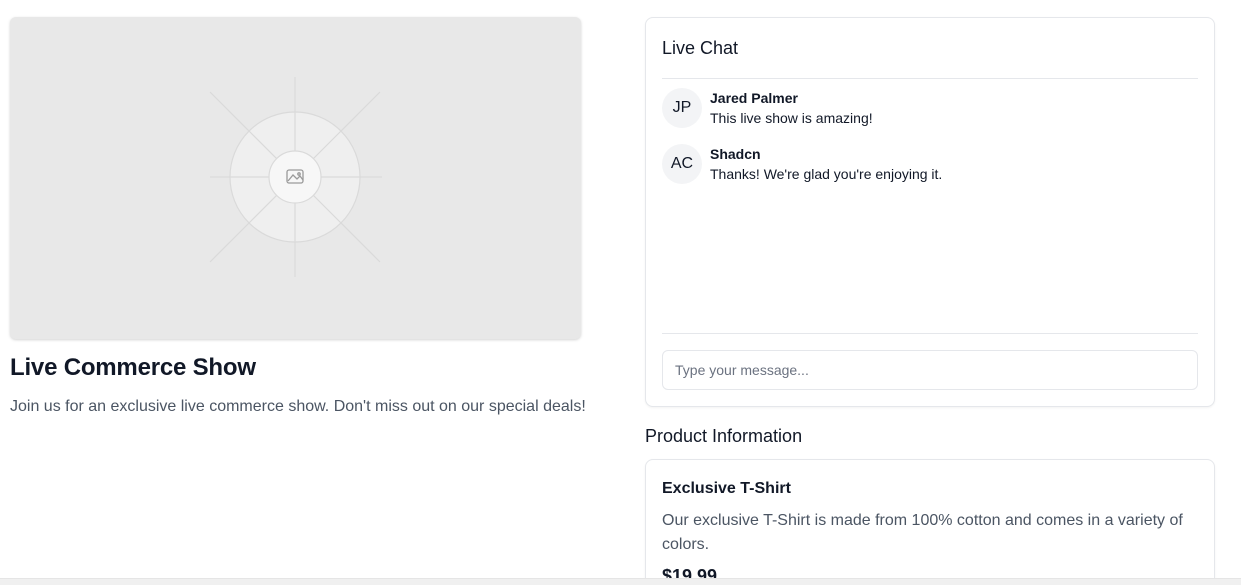 The height and width of the screenshot is (585, 1241). What do you see at coordinates (754, 98) in the screenshot?
I see `message-author: Jared Palmer` at bounding box center [754, 98].